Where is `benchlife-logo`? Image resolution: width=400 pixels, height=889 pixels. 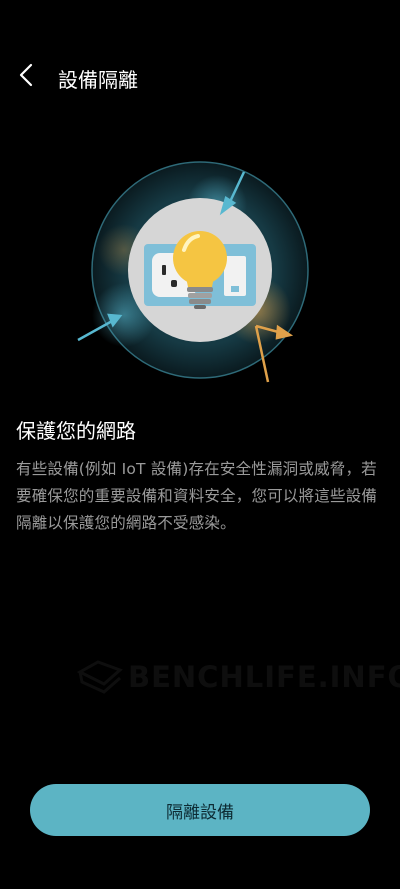
benchlife-logo is located at coordinates (99, 677).